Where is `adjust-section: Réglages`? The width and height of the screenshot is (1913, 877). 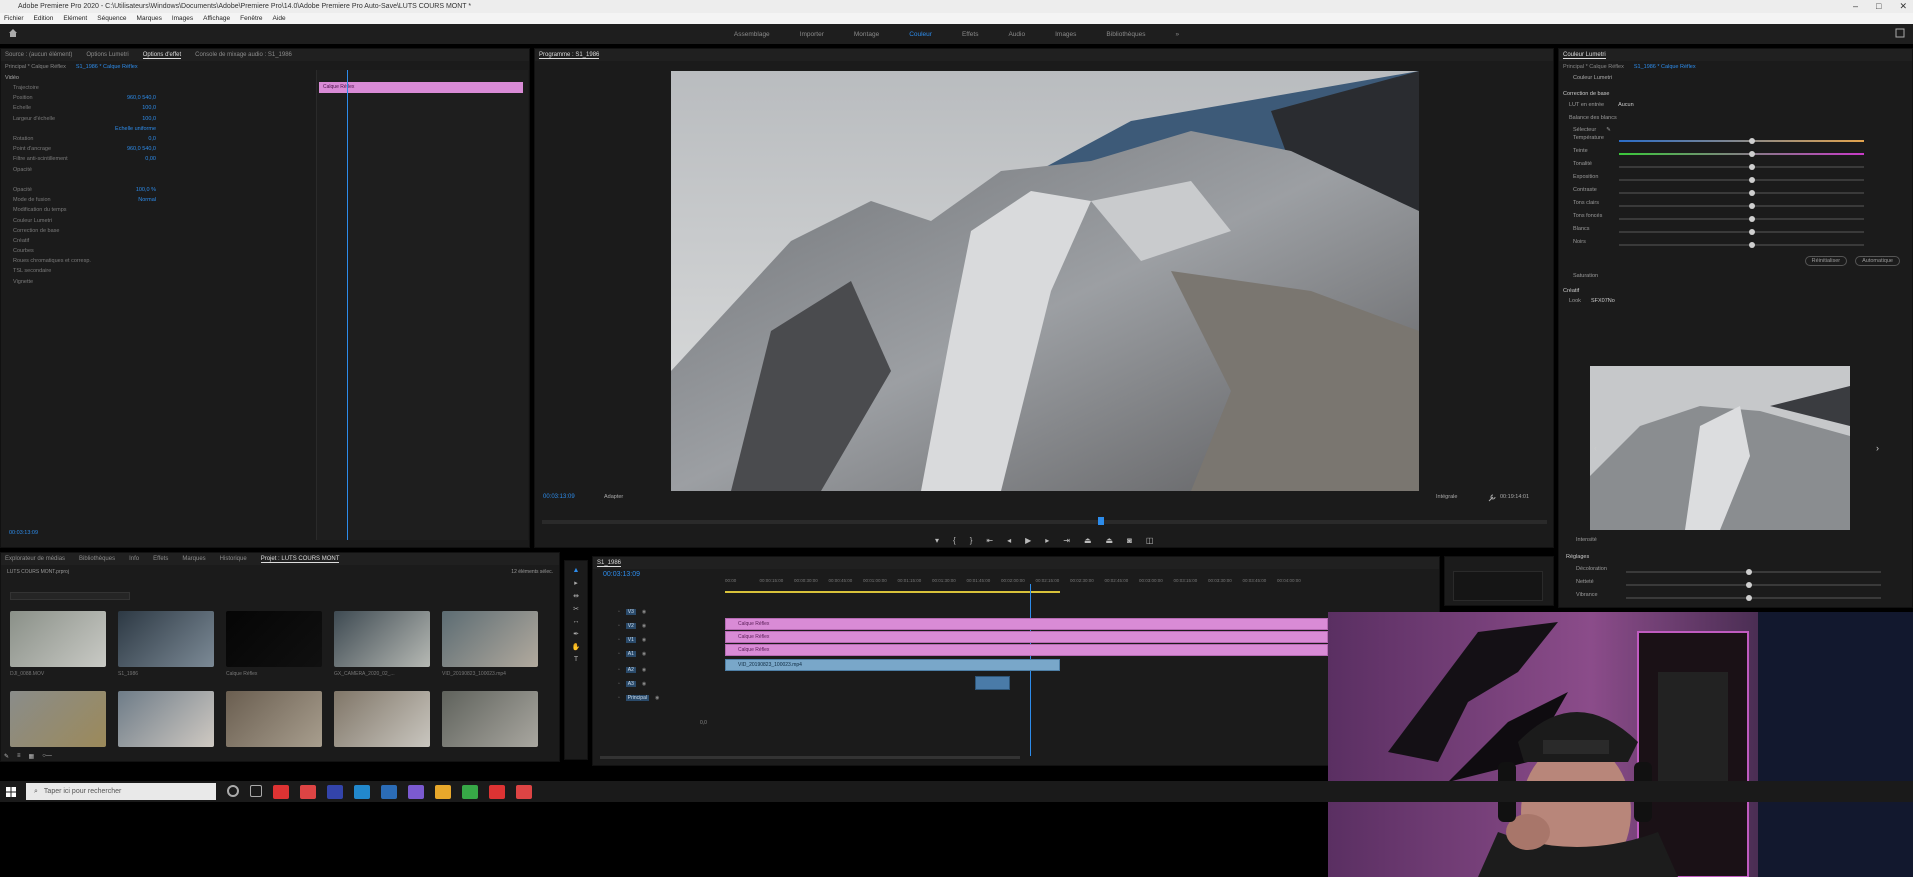
adjust-section: Réglages is located at coordinates (1577, 557).